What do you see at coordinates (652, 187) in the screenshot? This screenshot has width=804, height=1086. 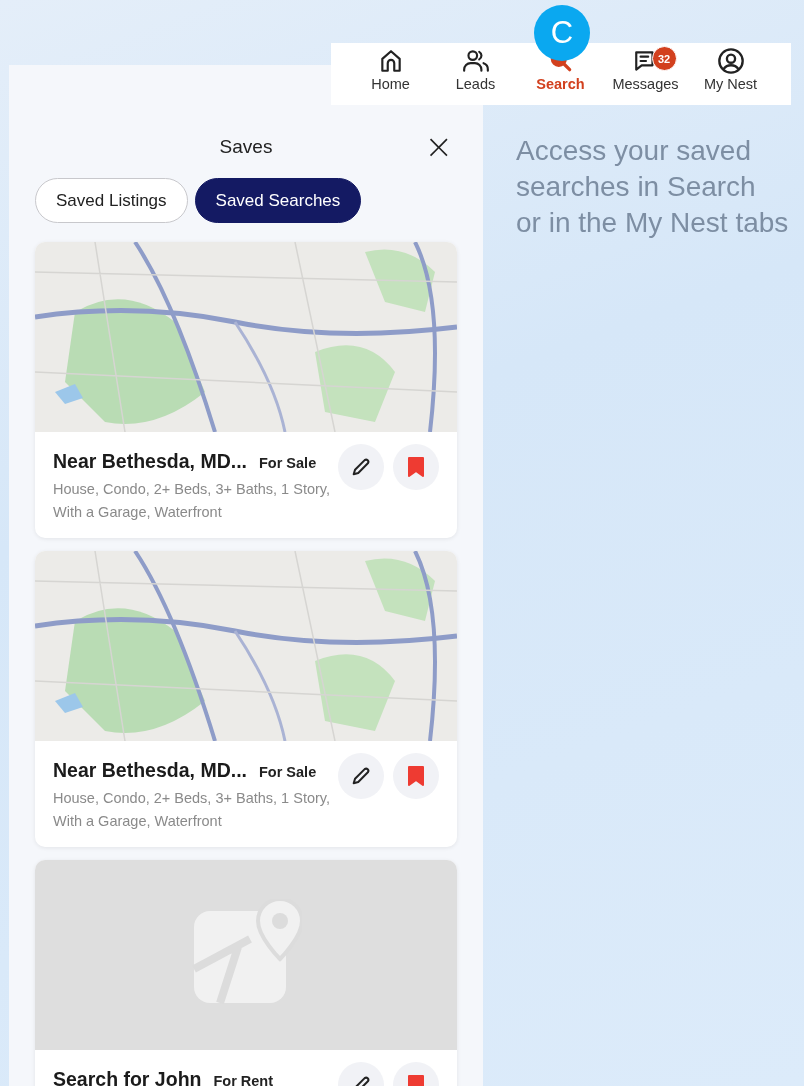 I see `callout-text: Access your saved searches in Search or in the My Nest tabs` at bounding box center [652, 187].